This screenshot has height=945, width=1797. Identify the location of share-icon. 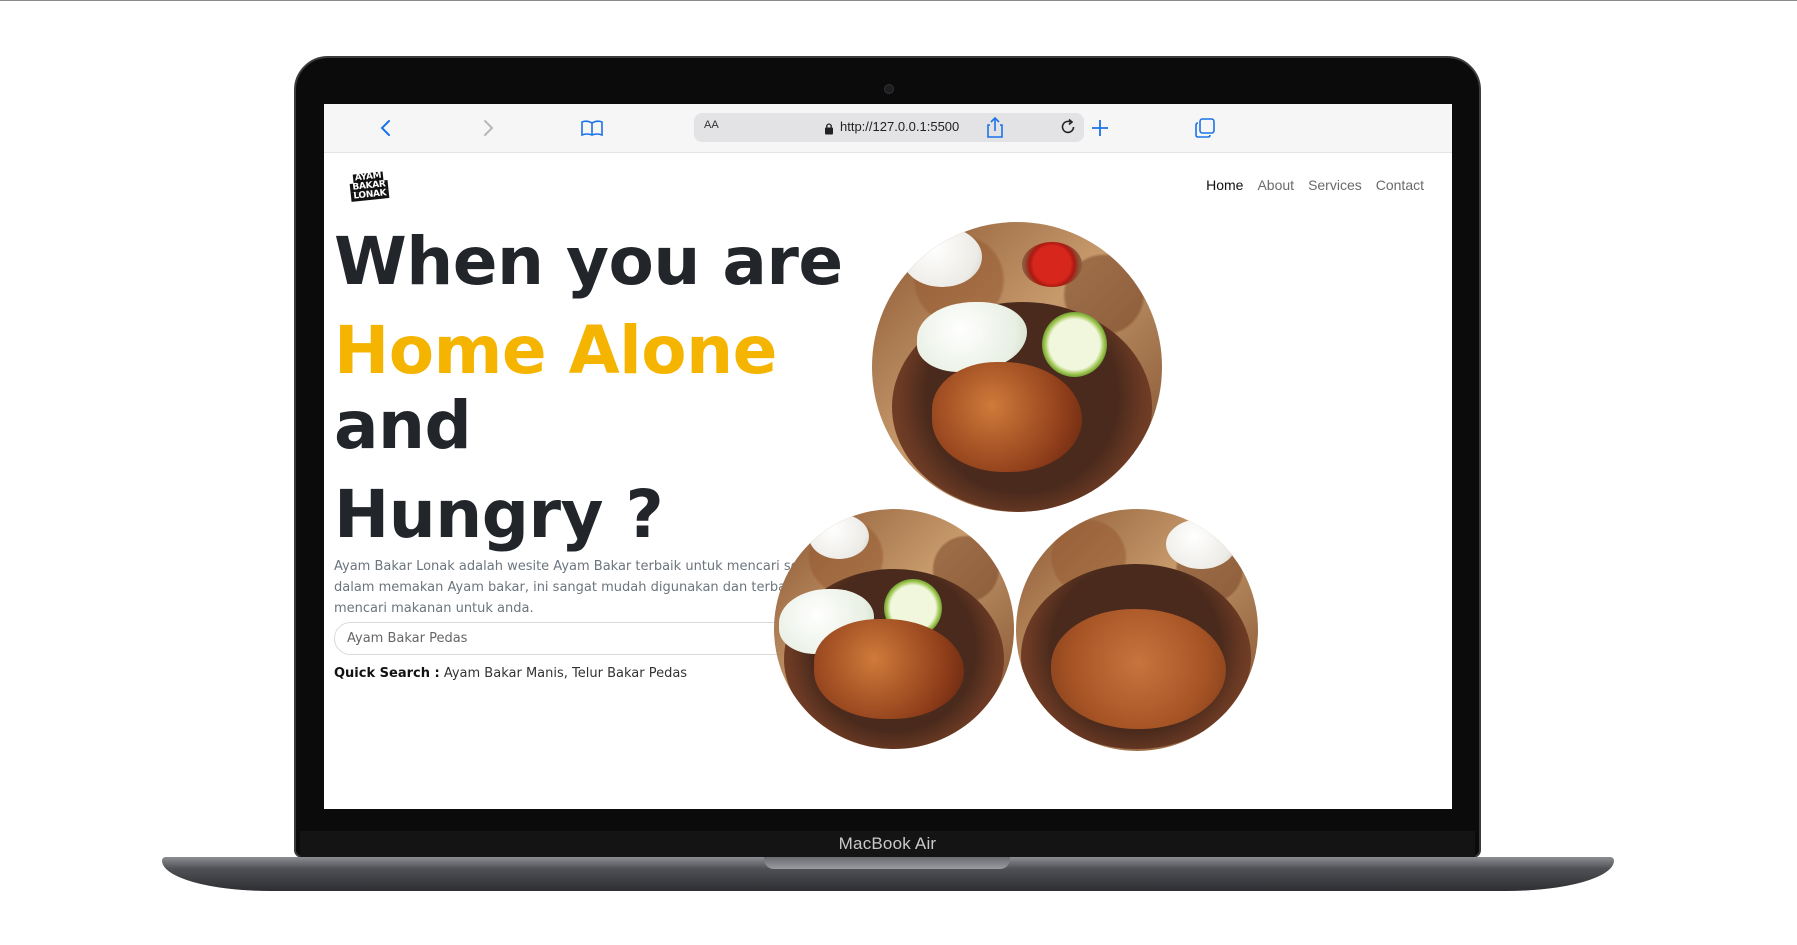
(995, 128).